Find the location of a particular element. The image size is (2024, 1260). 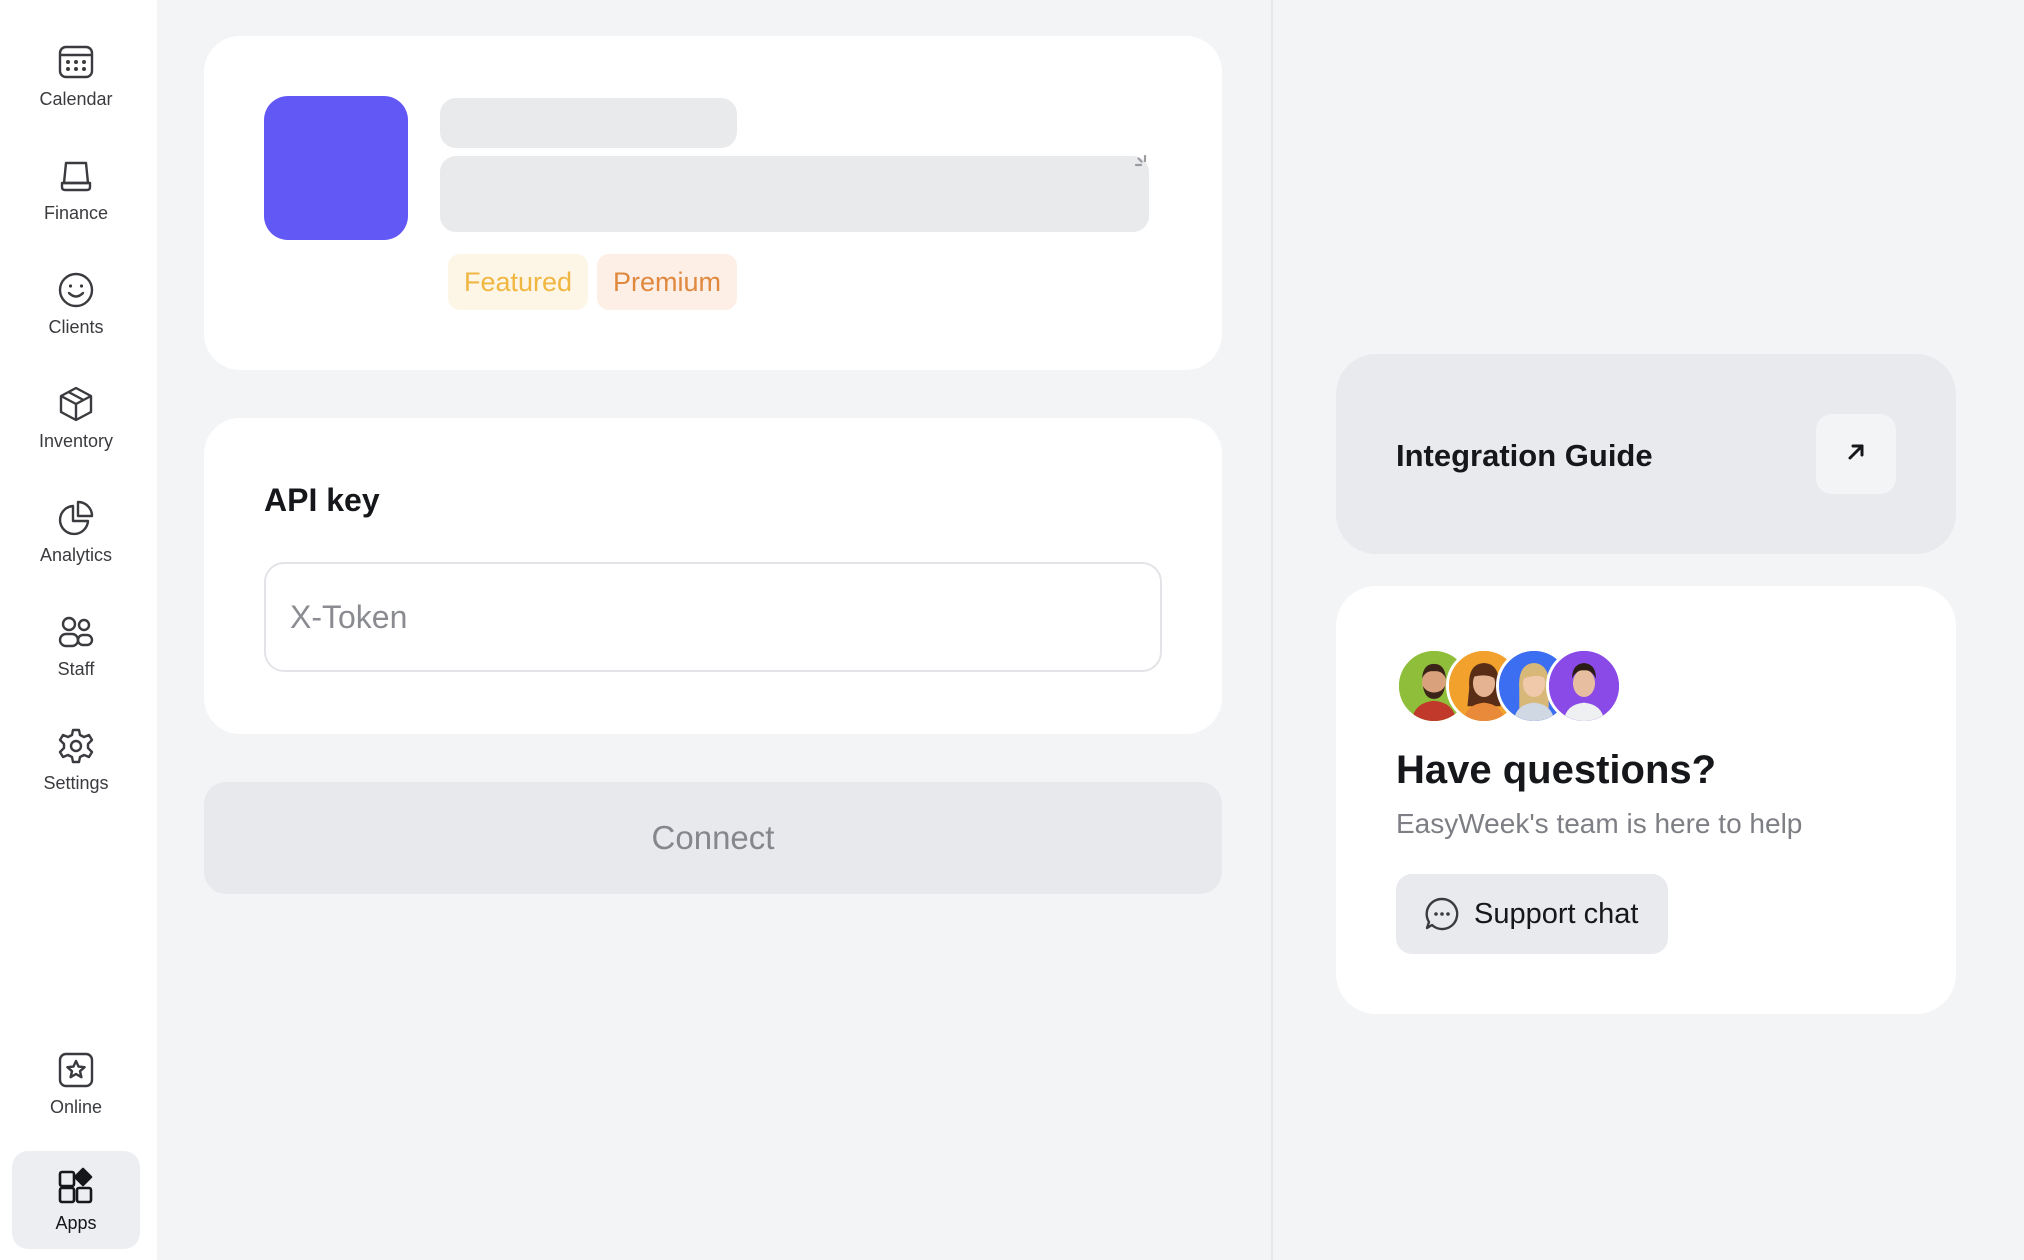

sidebar-item-label: Calendar is located at coordinates (76, 99).